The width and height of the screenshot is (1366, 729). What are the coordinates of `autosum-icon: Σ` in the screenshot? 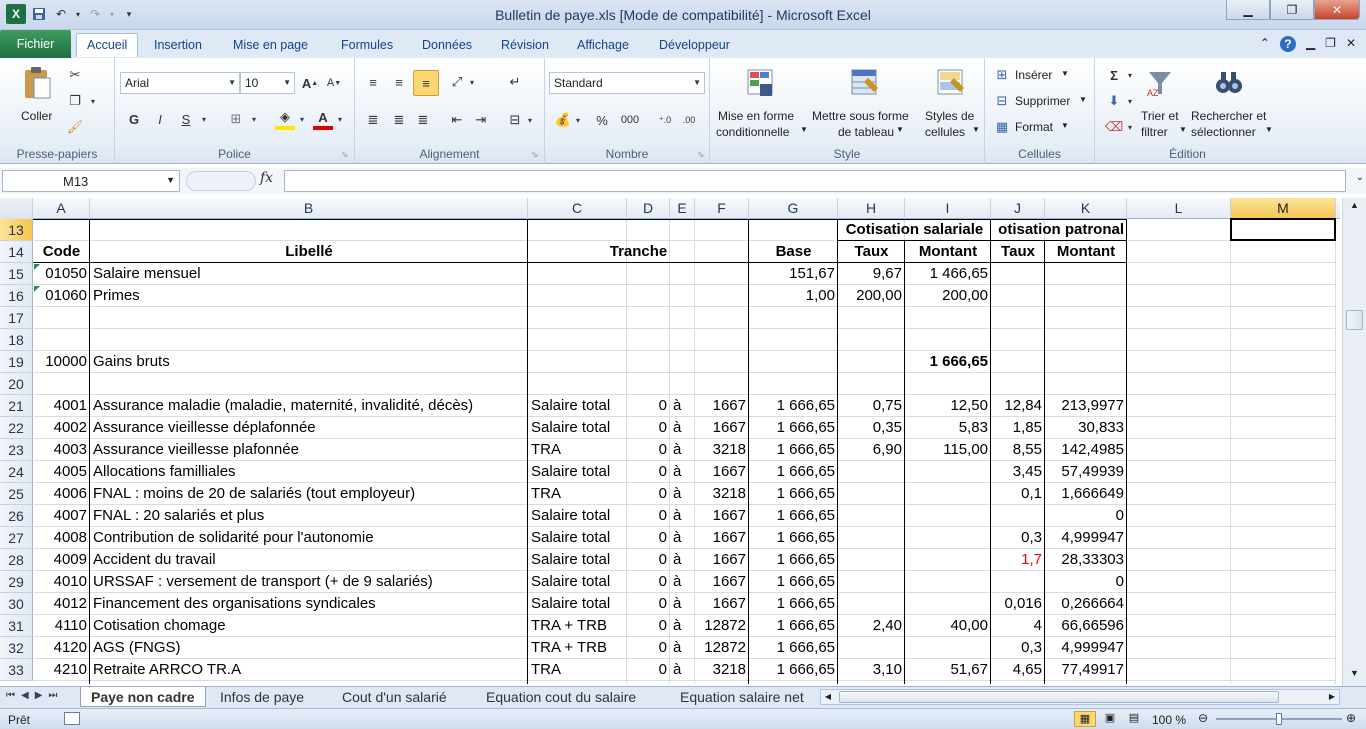 It's located at (1114, 75).